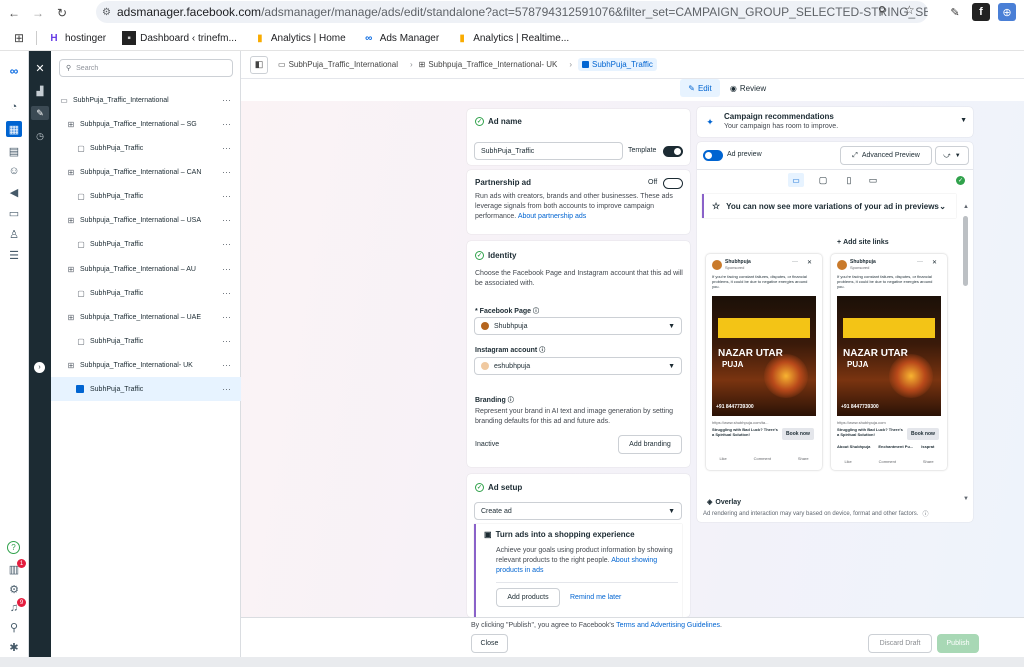 This screenshot has width=1024, height=667. I want to click on terms-link: Terms and Advertising Guidelines, so click(668, 625).